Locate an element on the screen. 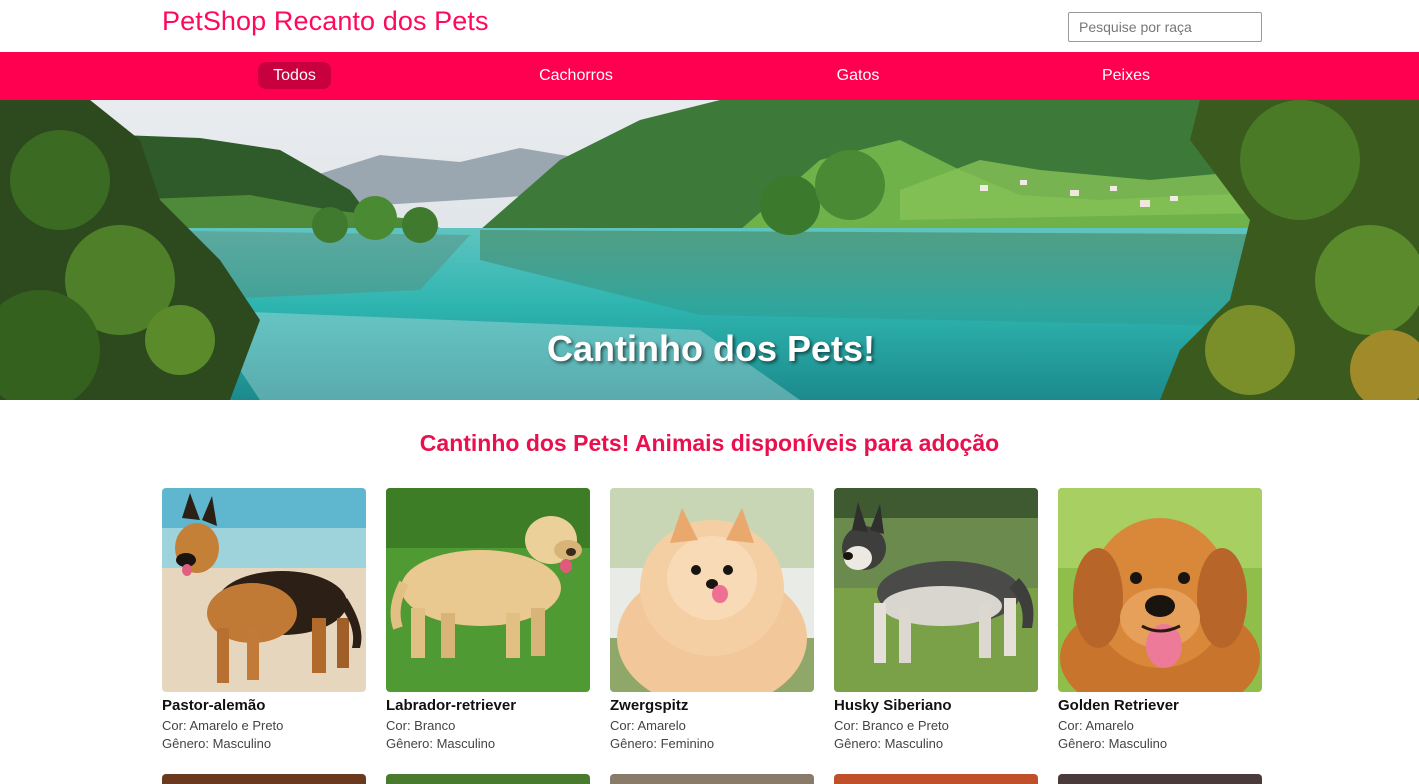  golden-retriever-image is located at coordinates (1160, 590).